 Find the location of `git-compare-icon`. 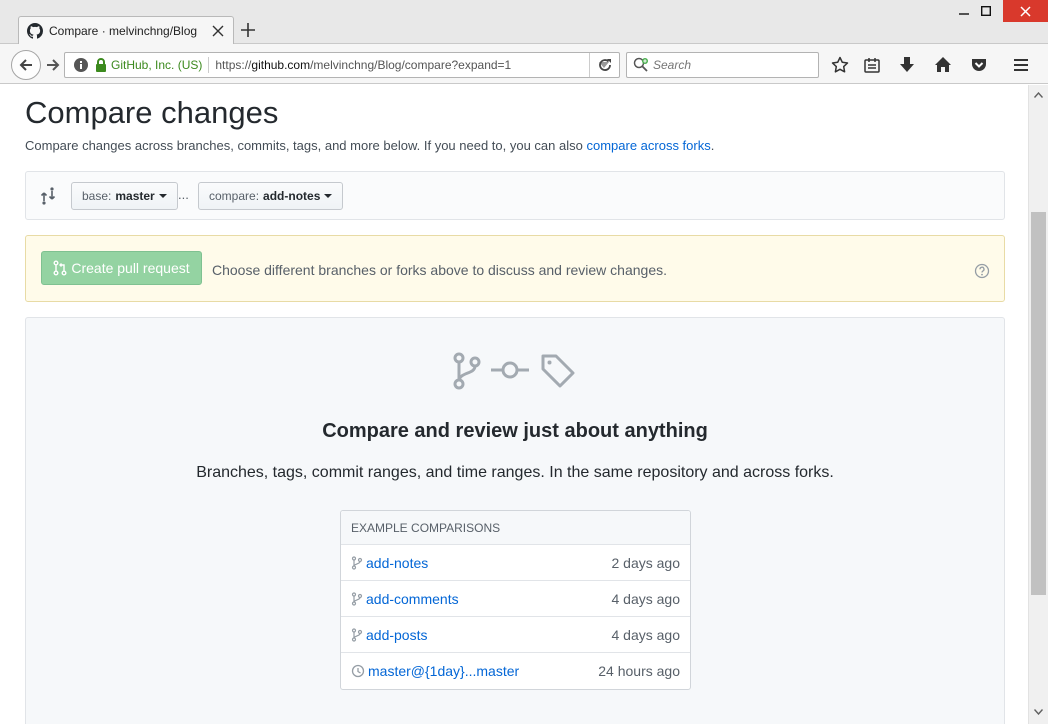

git-compare-icon is located at coordinates (49, 196).